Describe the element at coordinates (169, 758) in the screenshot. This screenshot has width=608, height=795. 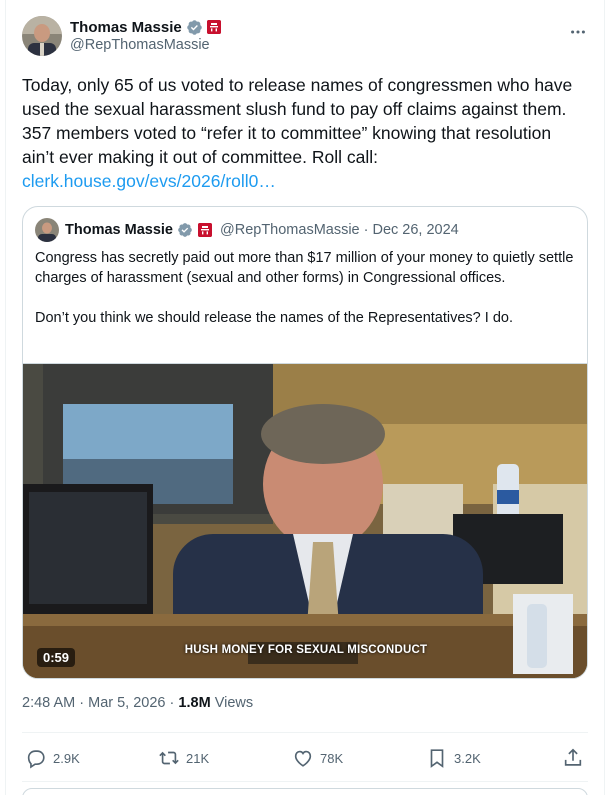
I see `repost-icon` at that location.